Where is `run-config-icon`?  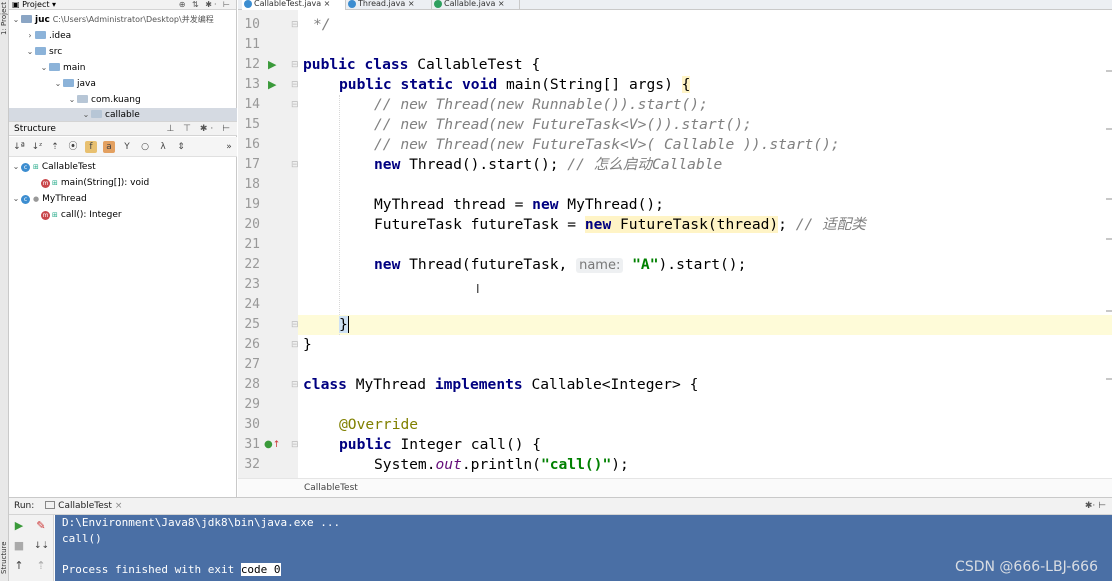 run-config-icon is located at coordinates (50, 505).